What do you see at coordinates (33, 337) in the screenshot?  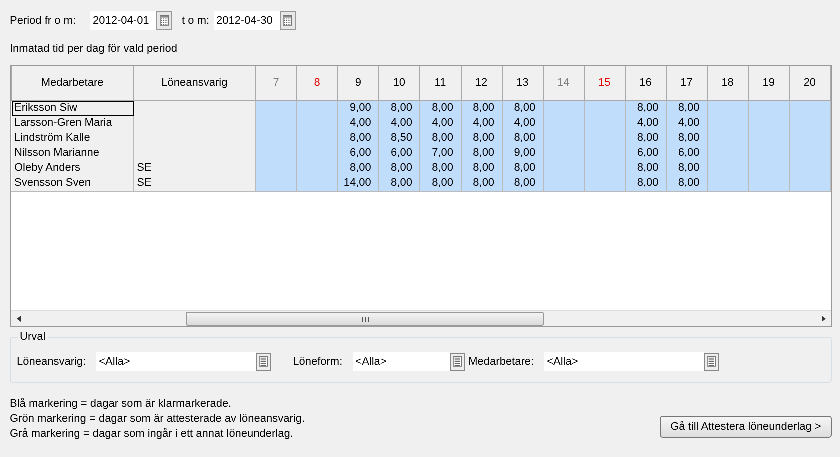 I see `group-title: Urval` at bounding box center [33, 337].